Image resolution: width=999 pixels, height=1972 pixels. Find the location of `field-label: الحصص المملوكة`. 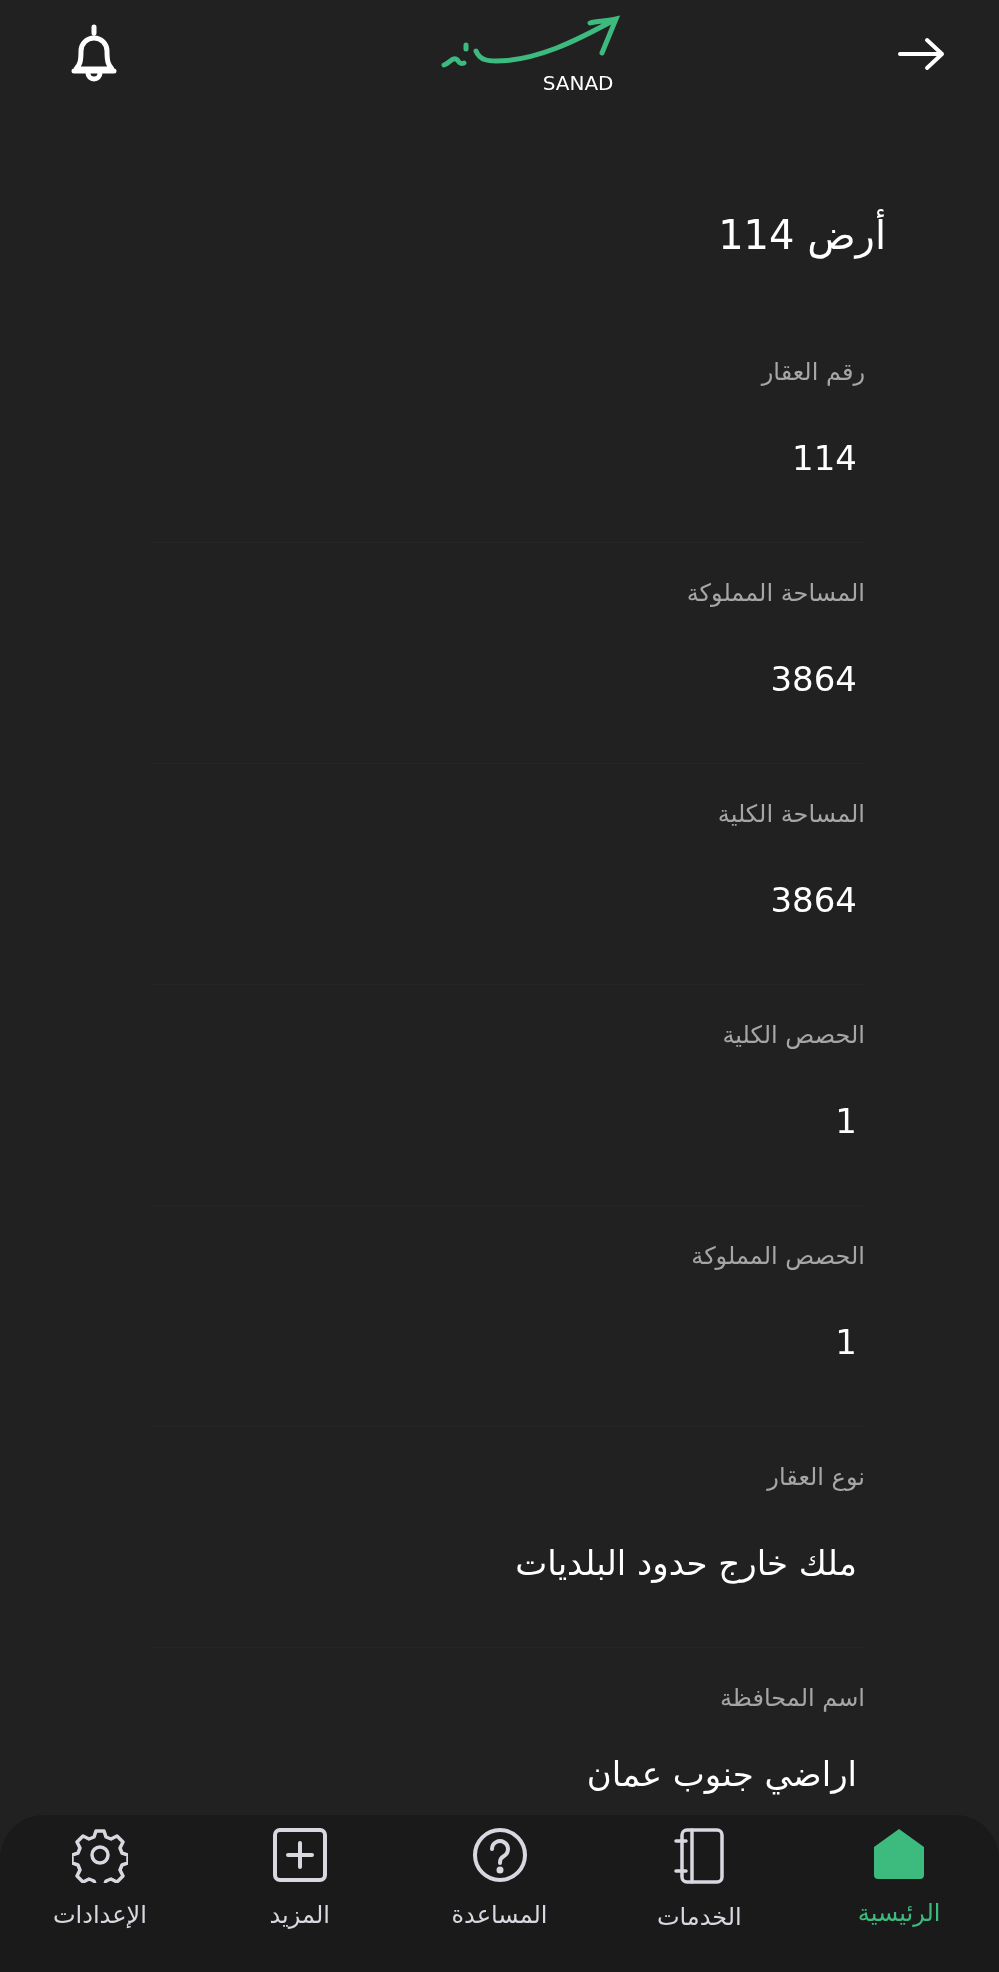

field-label: الحصص المملوكة is located at coordinates (778, 1256).